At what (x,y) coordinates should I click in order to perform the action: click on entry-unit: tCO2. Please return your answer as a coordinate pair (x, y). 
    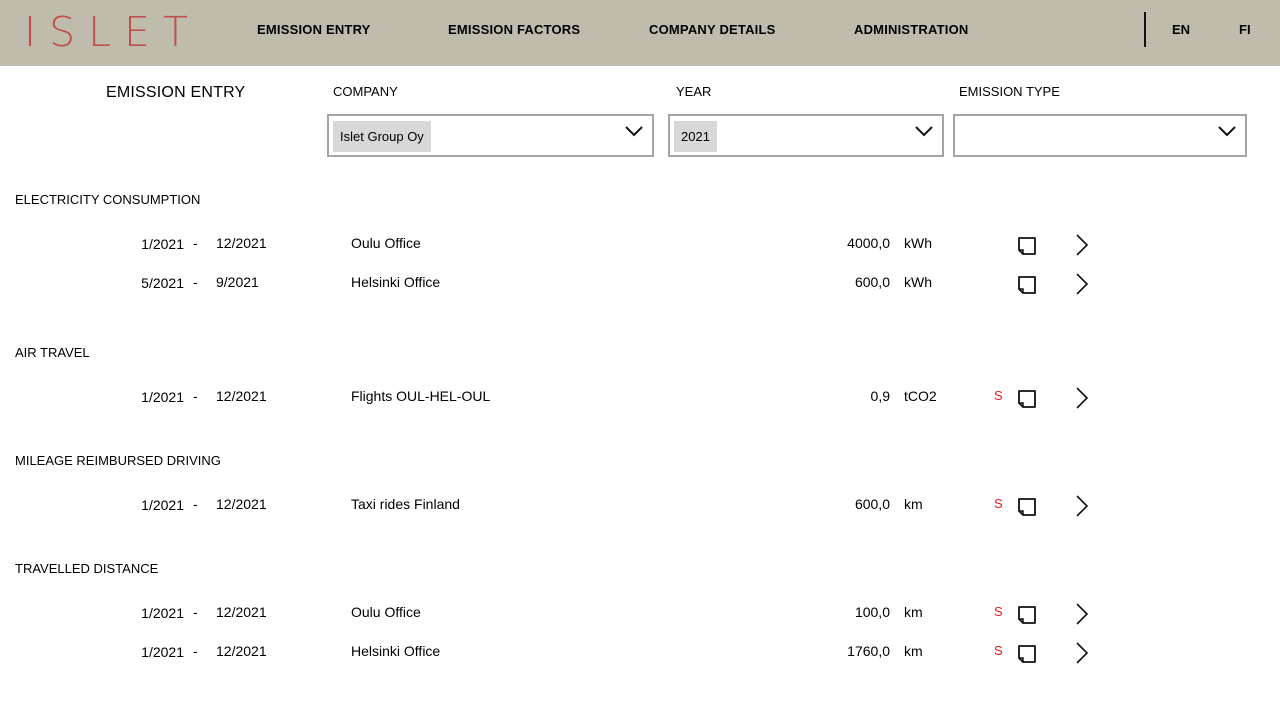
    Looking at the image, I should click on (920, 396).